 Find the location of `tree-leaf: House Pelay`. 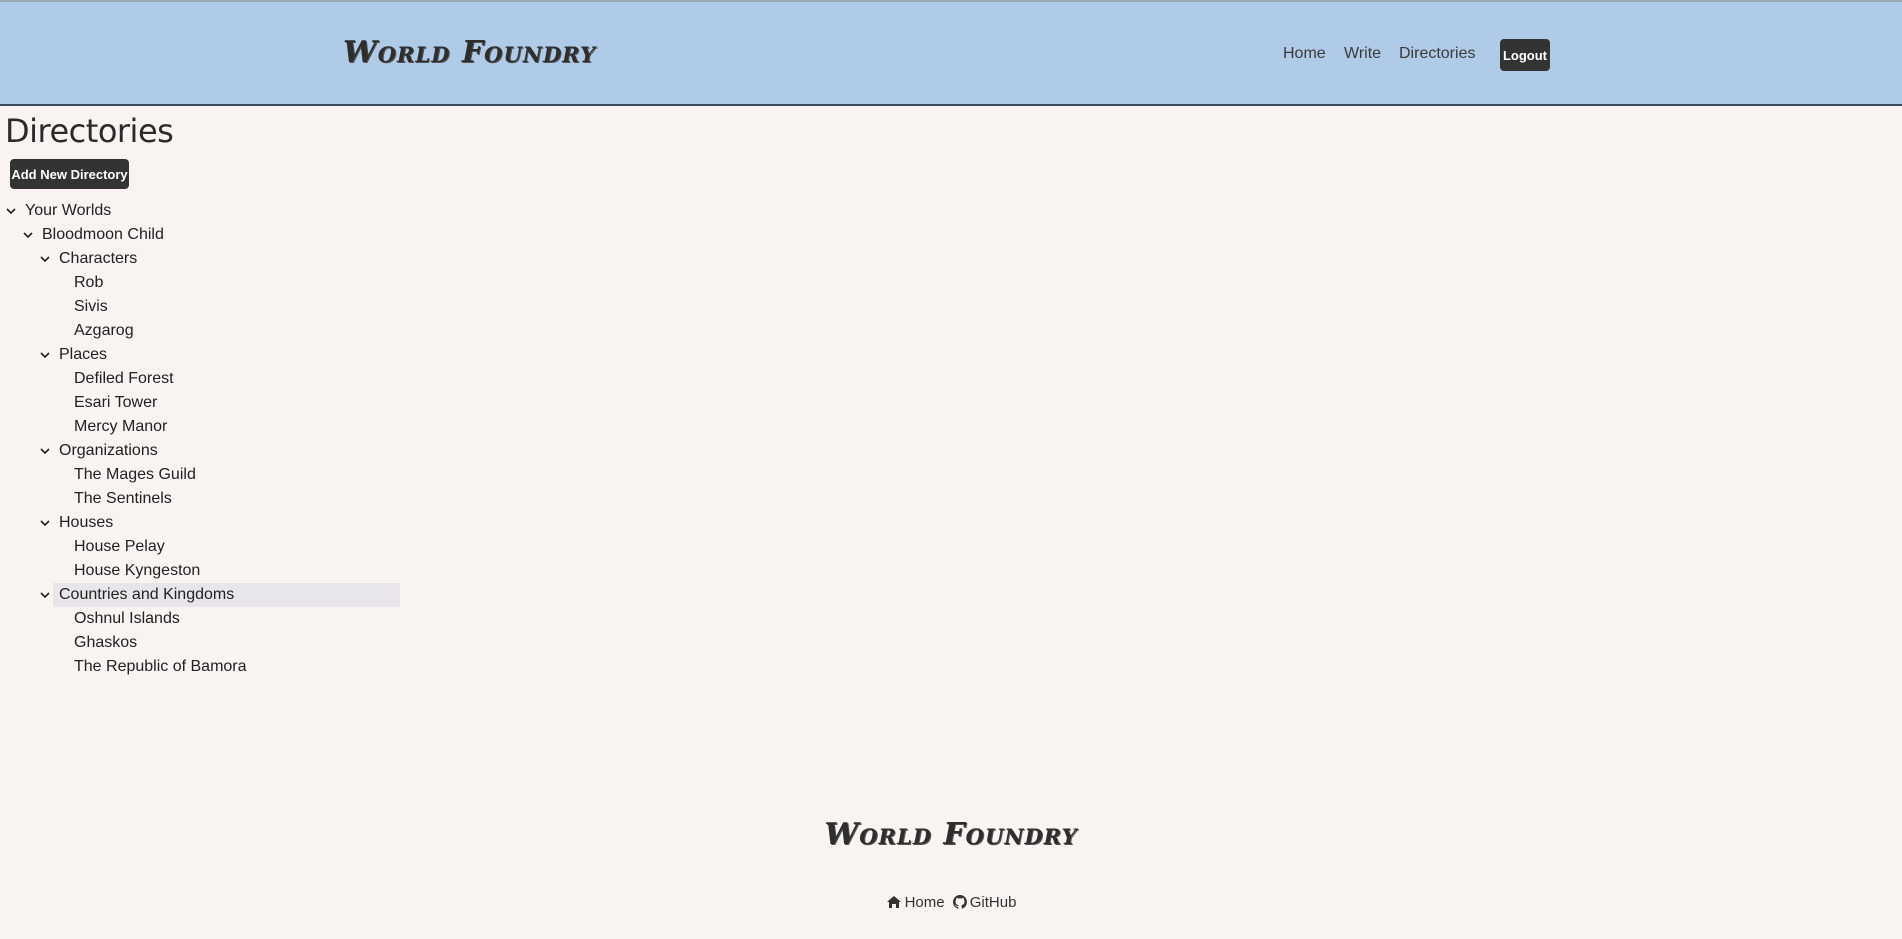

tree-leaf: House Pelay is located at coordinates (118, 547).